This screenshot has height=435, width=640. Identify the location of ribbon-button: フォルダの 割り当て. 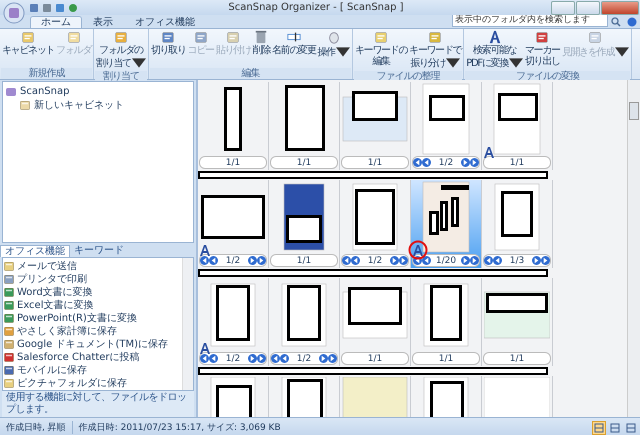
(121, 50).